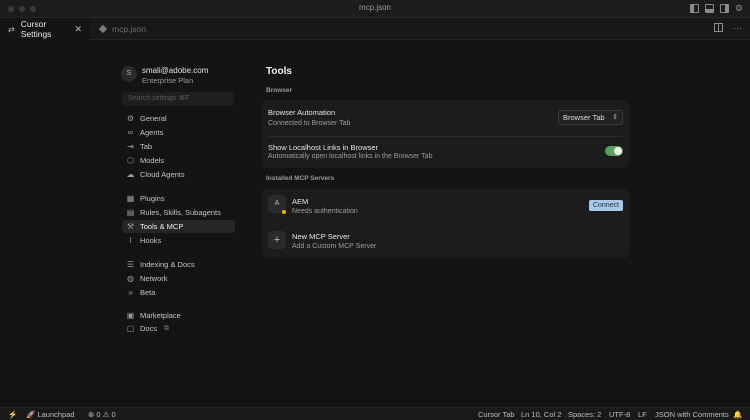 This screenshot has height=420, width=750. Describe the element at coordinates (178, 198) in the screenshot. I see `sidebar-item-plugins: ▦ Plugins` at that location.